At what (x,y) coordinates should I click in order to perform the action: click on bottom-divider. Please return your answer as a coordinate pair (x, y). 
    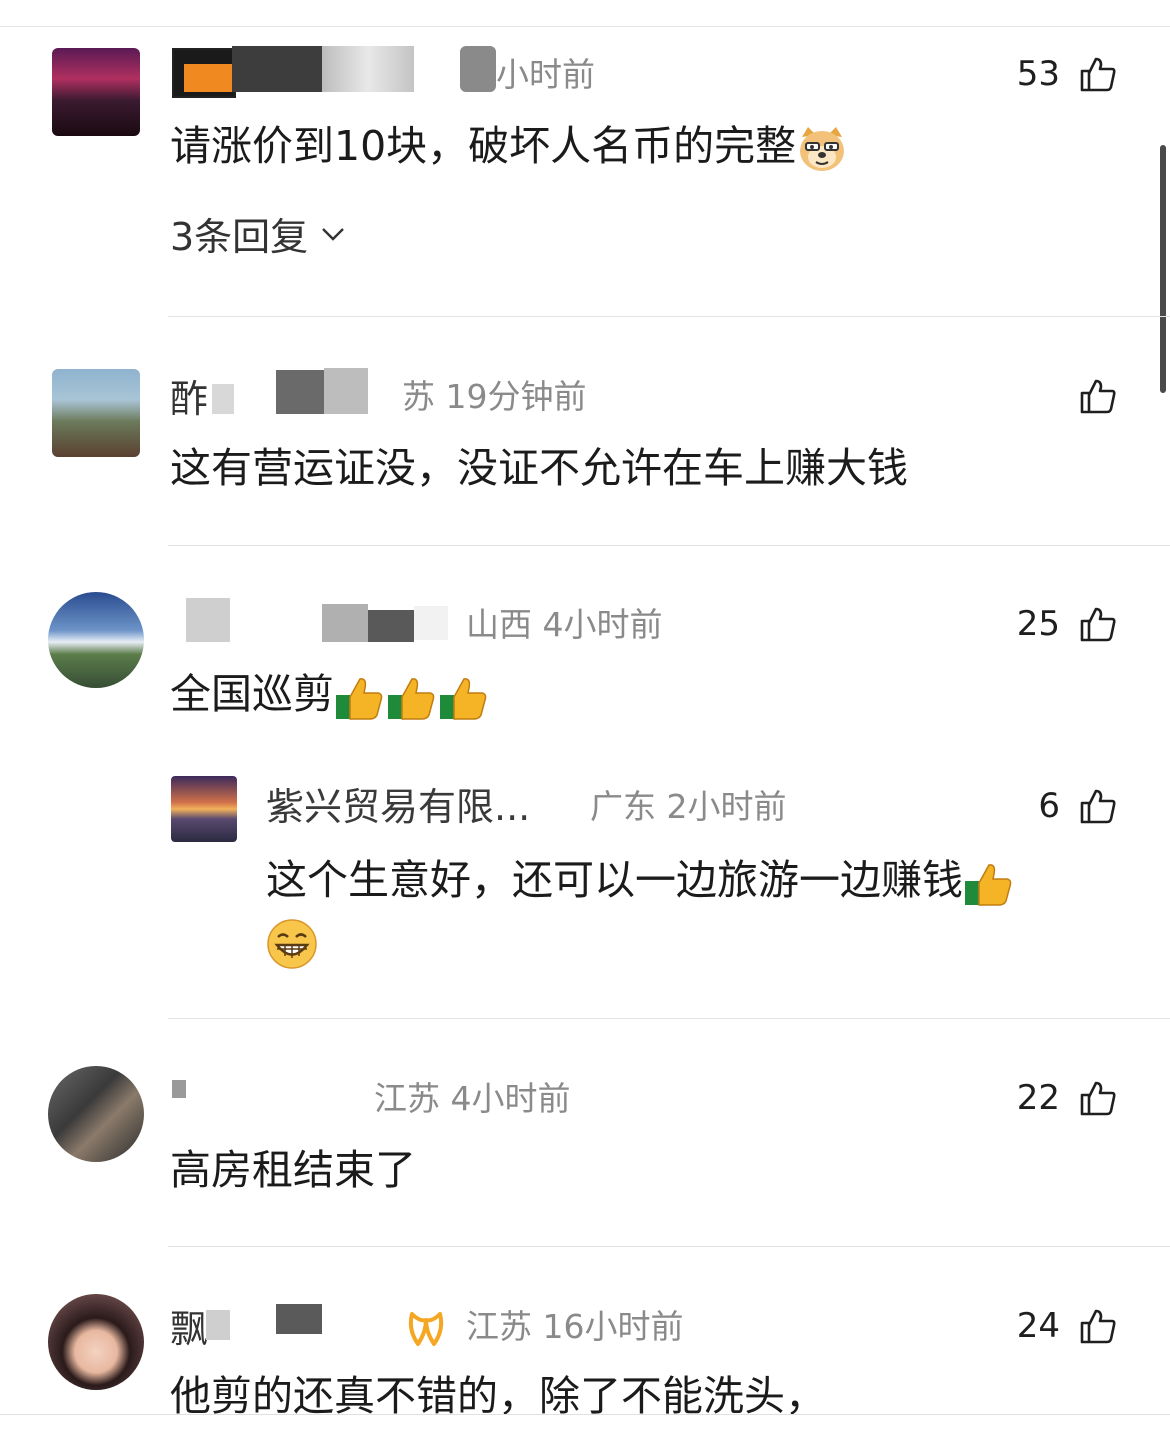
    Looking at the image, I should click on (585, 1414).